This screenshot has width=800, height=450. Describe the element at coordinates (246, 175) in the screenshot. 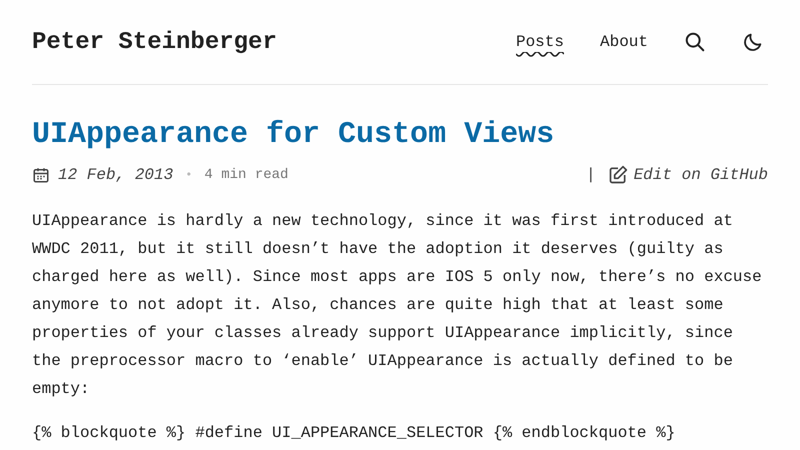

I see `read-time: 4 min read` at that location.